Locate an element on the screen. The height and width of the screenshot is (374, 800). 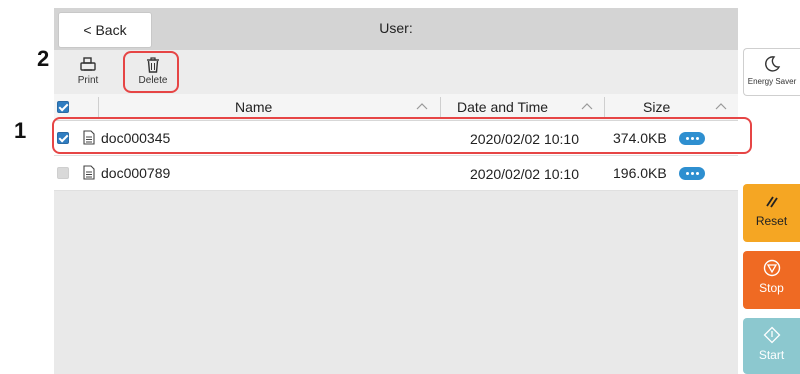
reset-label: Reset is located at coordinates (771, 221).